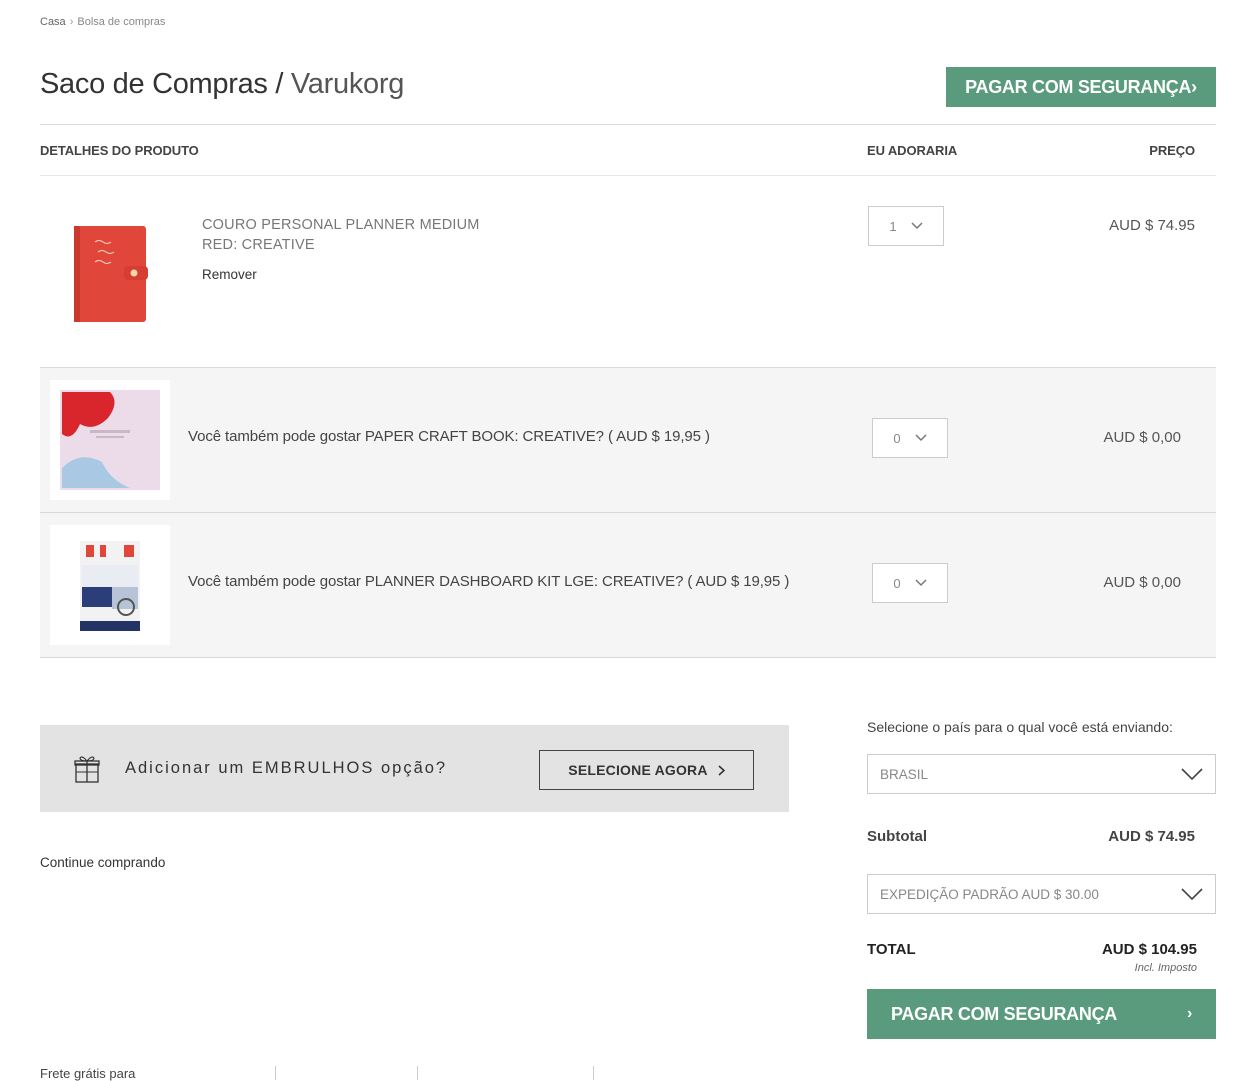 This screenshot has height=1081, width=1255. What do you see at coordinates (102, 862) in the screenshot?
I see `continue-shopping-link: Continue comprando` at bounding box center [102, 862].